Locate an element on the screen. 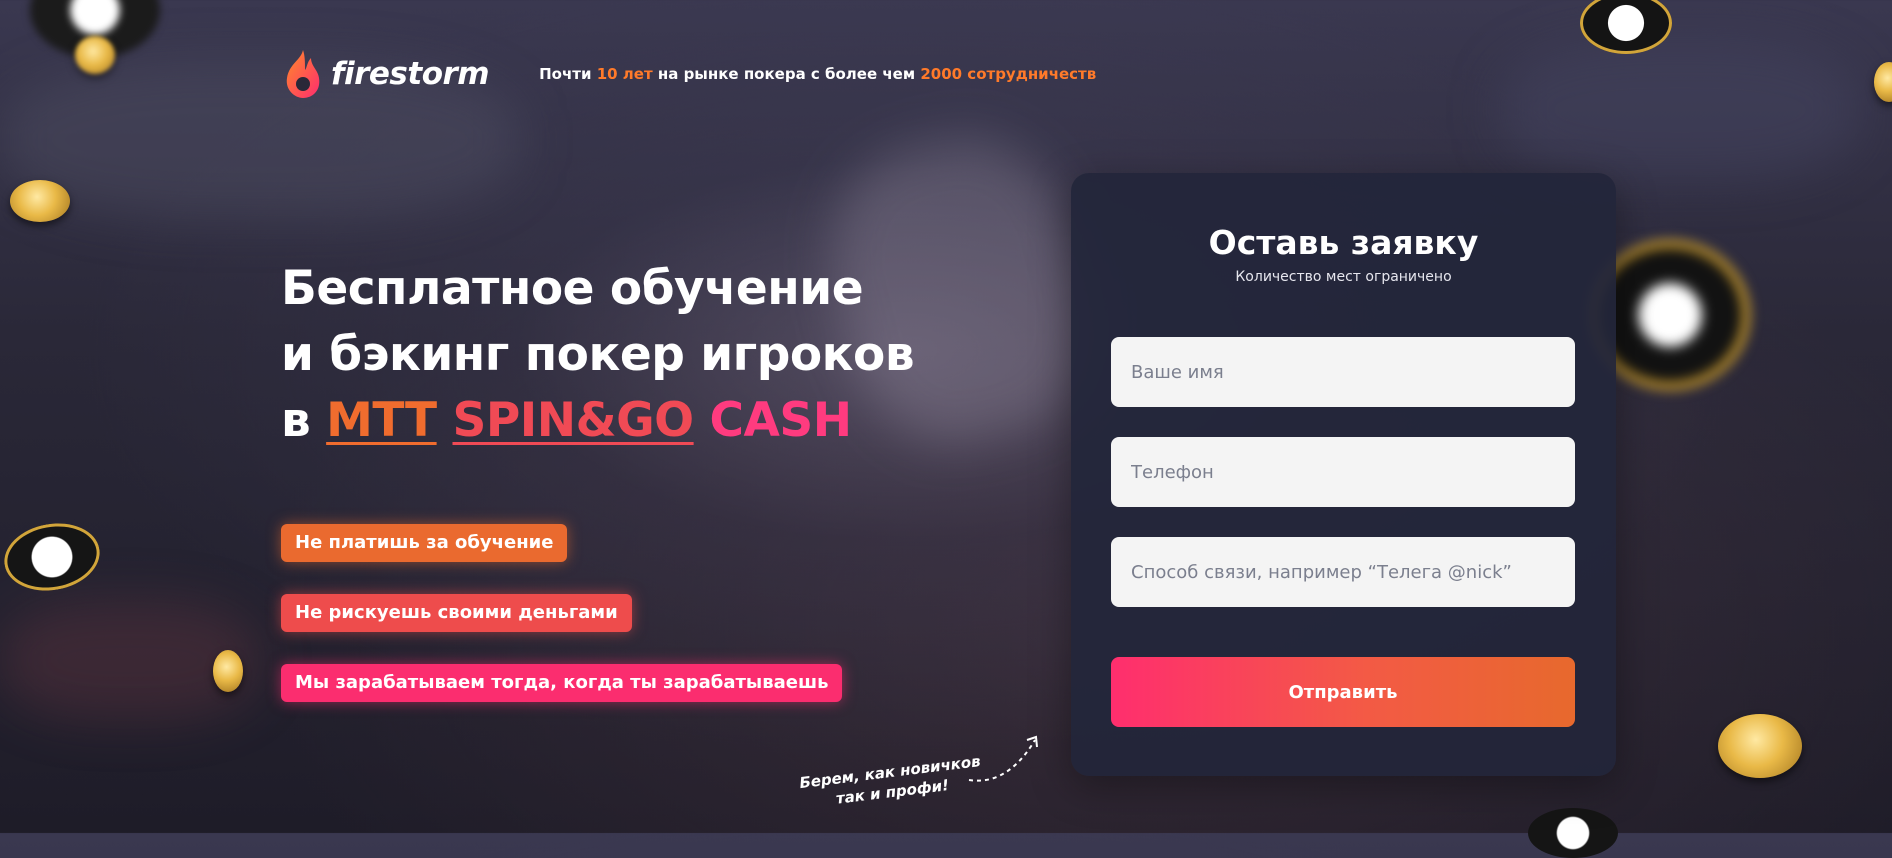 Image resolution: width=1892 pixels, height=858 pixels. count-highlight: 2000 сотрудничеств is located at coordinates (1008, 74).